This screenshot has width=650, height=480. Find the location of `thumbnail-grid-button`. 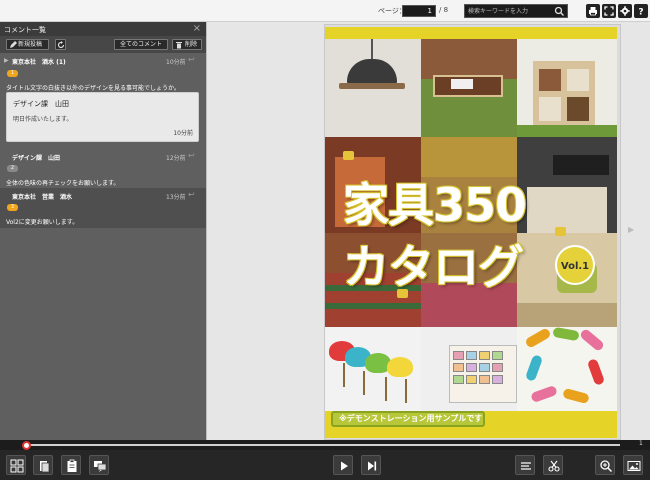

thumbnail-grid-button is located at coordinates (16, 465).